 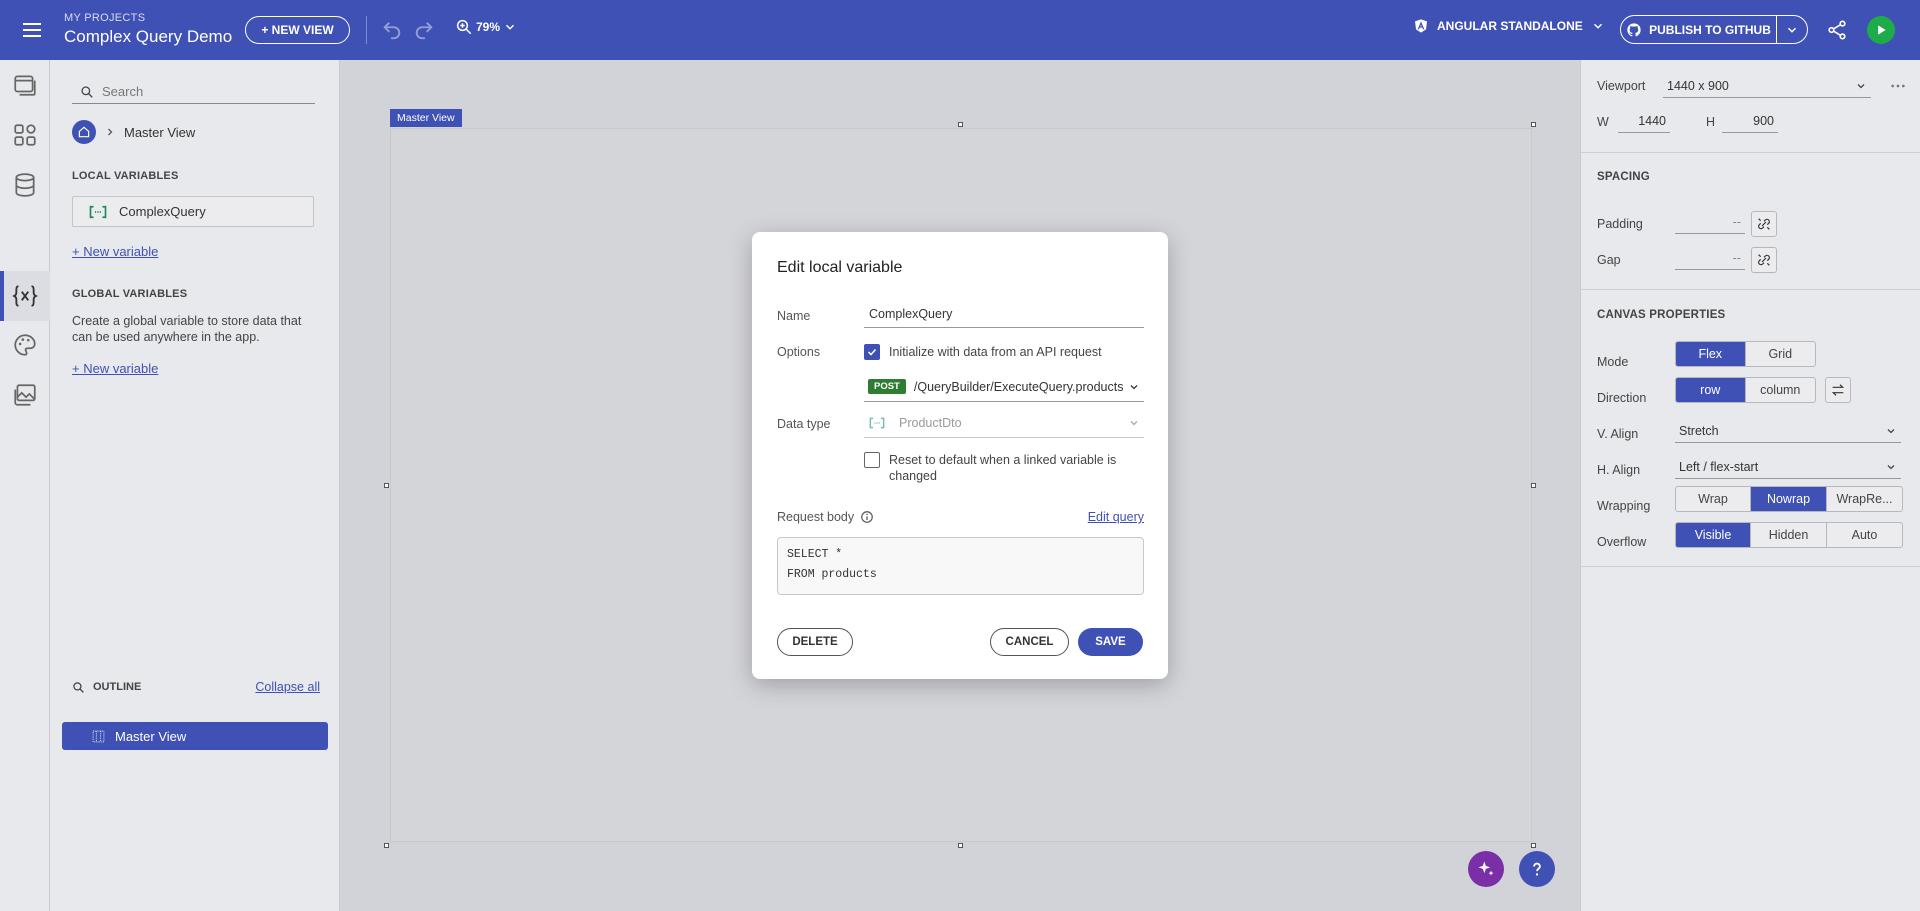 What do you see at coordinates (1788, 431) in the screenshot?
I see `valign-select: Stretch` at bounding box center [1788, 431].